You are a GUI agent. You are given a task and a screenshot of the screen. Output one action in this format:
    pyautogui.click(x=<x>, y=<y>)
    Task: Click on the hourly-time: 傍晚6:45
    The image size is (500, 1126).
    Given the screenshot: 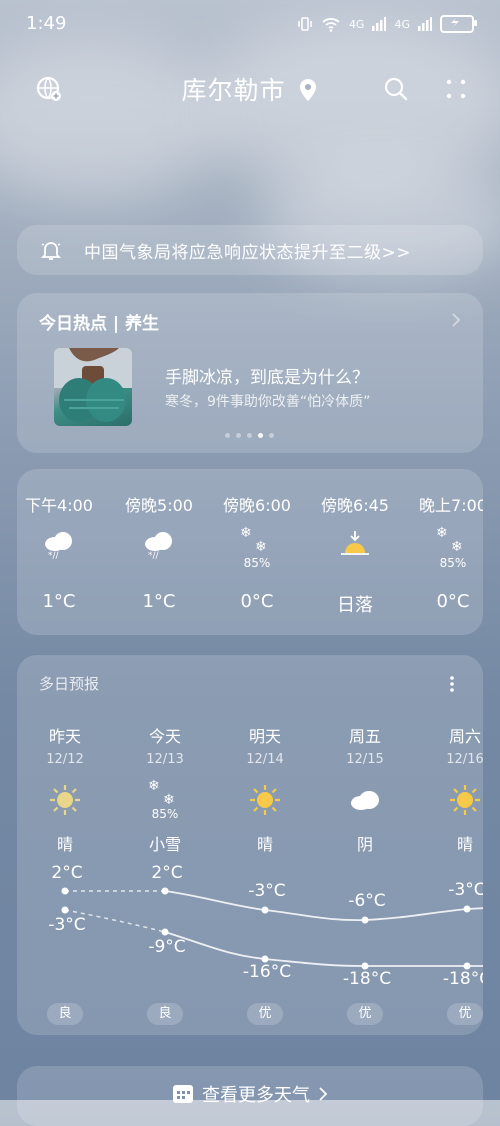 What is the action you would take?
    pyautogui.click(x=355, y=505)
    